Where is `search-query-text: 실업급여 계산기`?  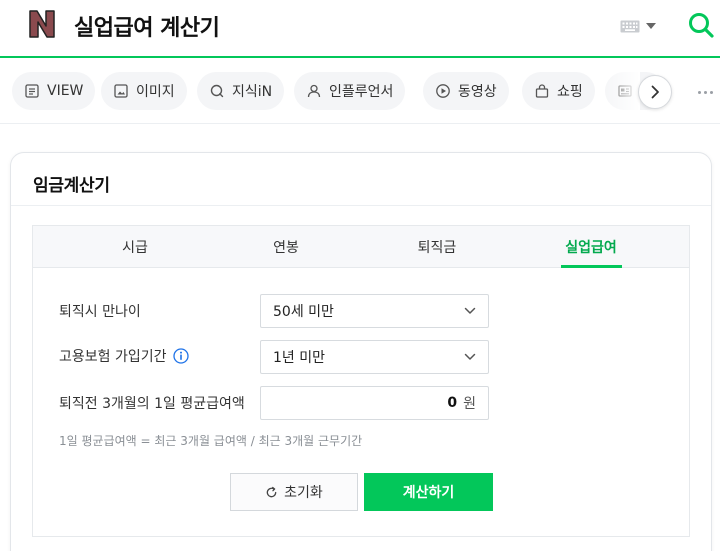 search-query-text: 실업급여 계산기 is located at coordinates (147, 26).